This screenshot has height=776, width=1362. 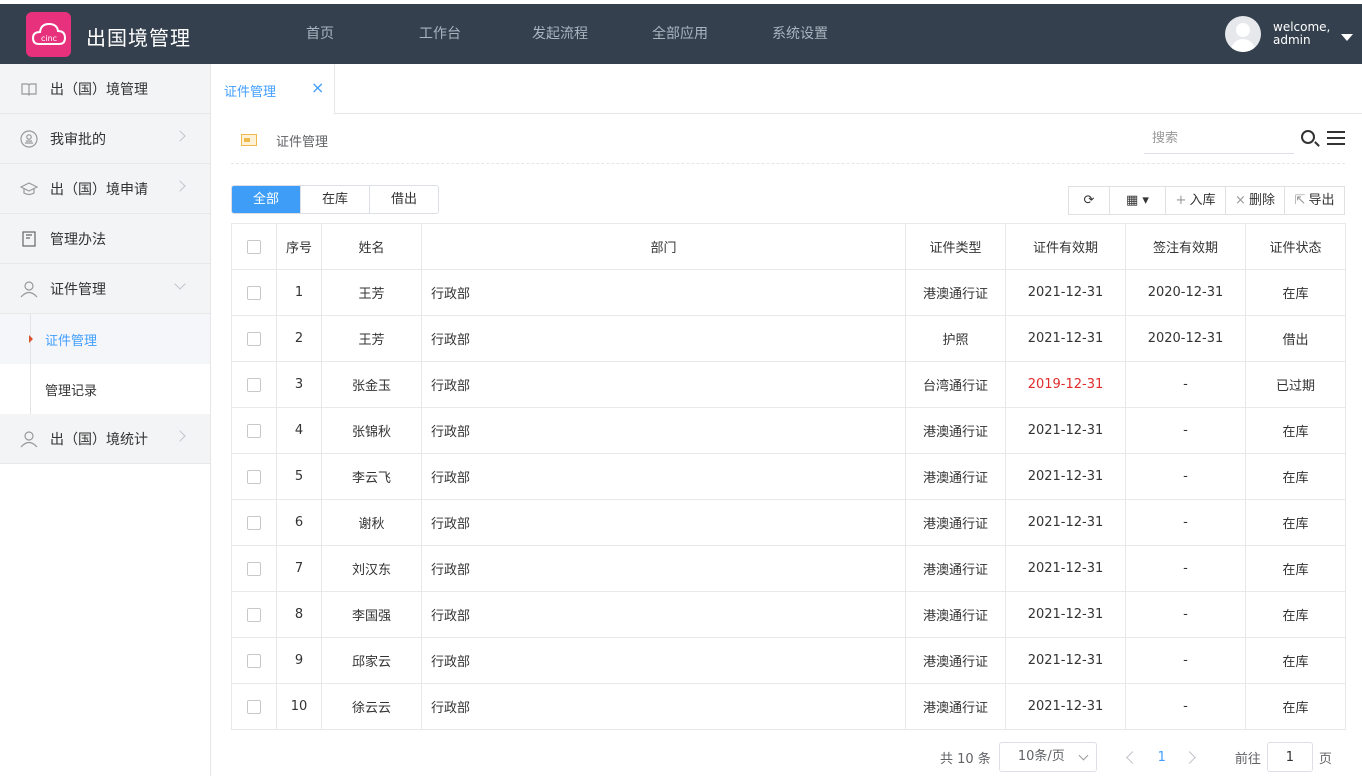 I want to click on table-row: 3 张金玉 行政部 台湾通行证 2019-12-31 - 已过期, so click(x=788, y=384).